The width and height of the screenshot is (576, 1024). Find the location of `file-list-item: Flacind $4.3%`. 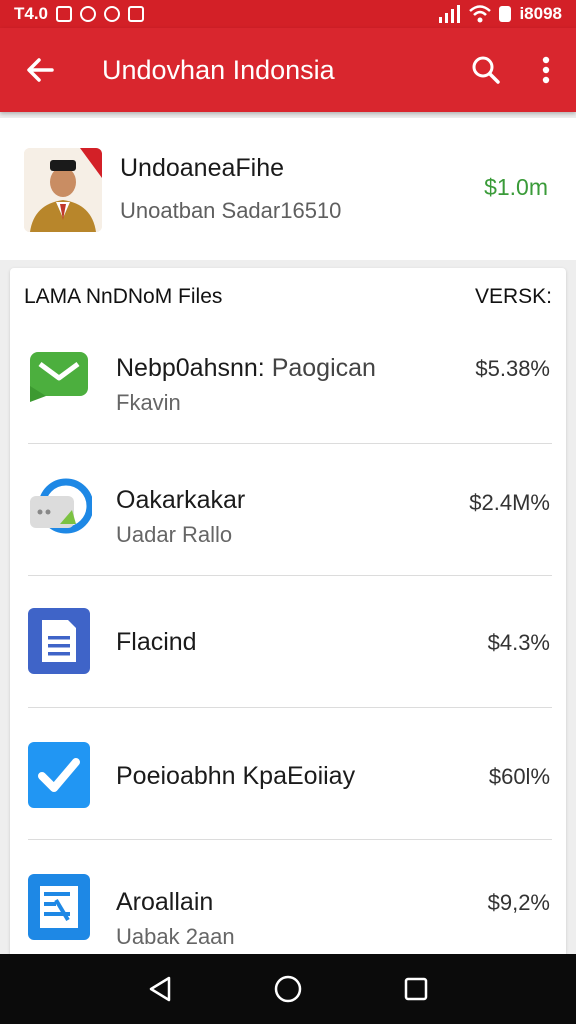

file-list-item: Flacind $4.3% is located at coordinates (288, 642).